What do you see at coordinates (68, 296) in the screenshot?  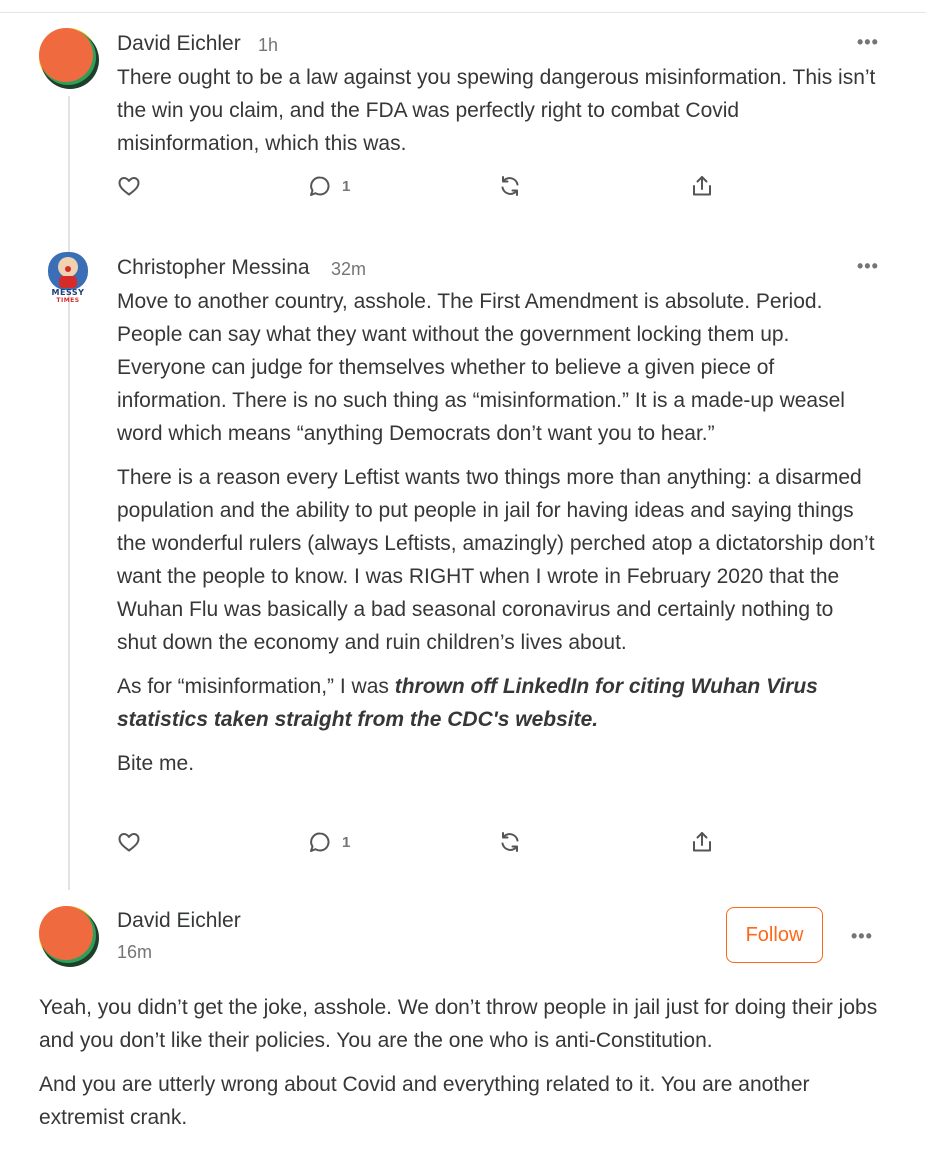 I see `avatar-text: MESSY TIMES` at bounding box center [68, 296].